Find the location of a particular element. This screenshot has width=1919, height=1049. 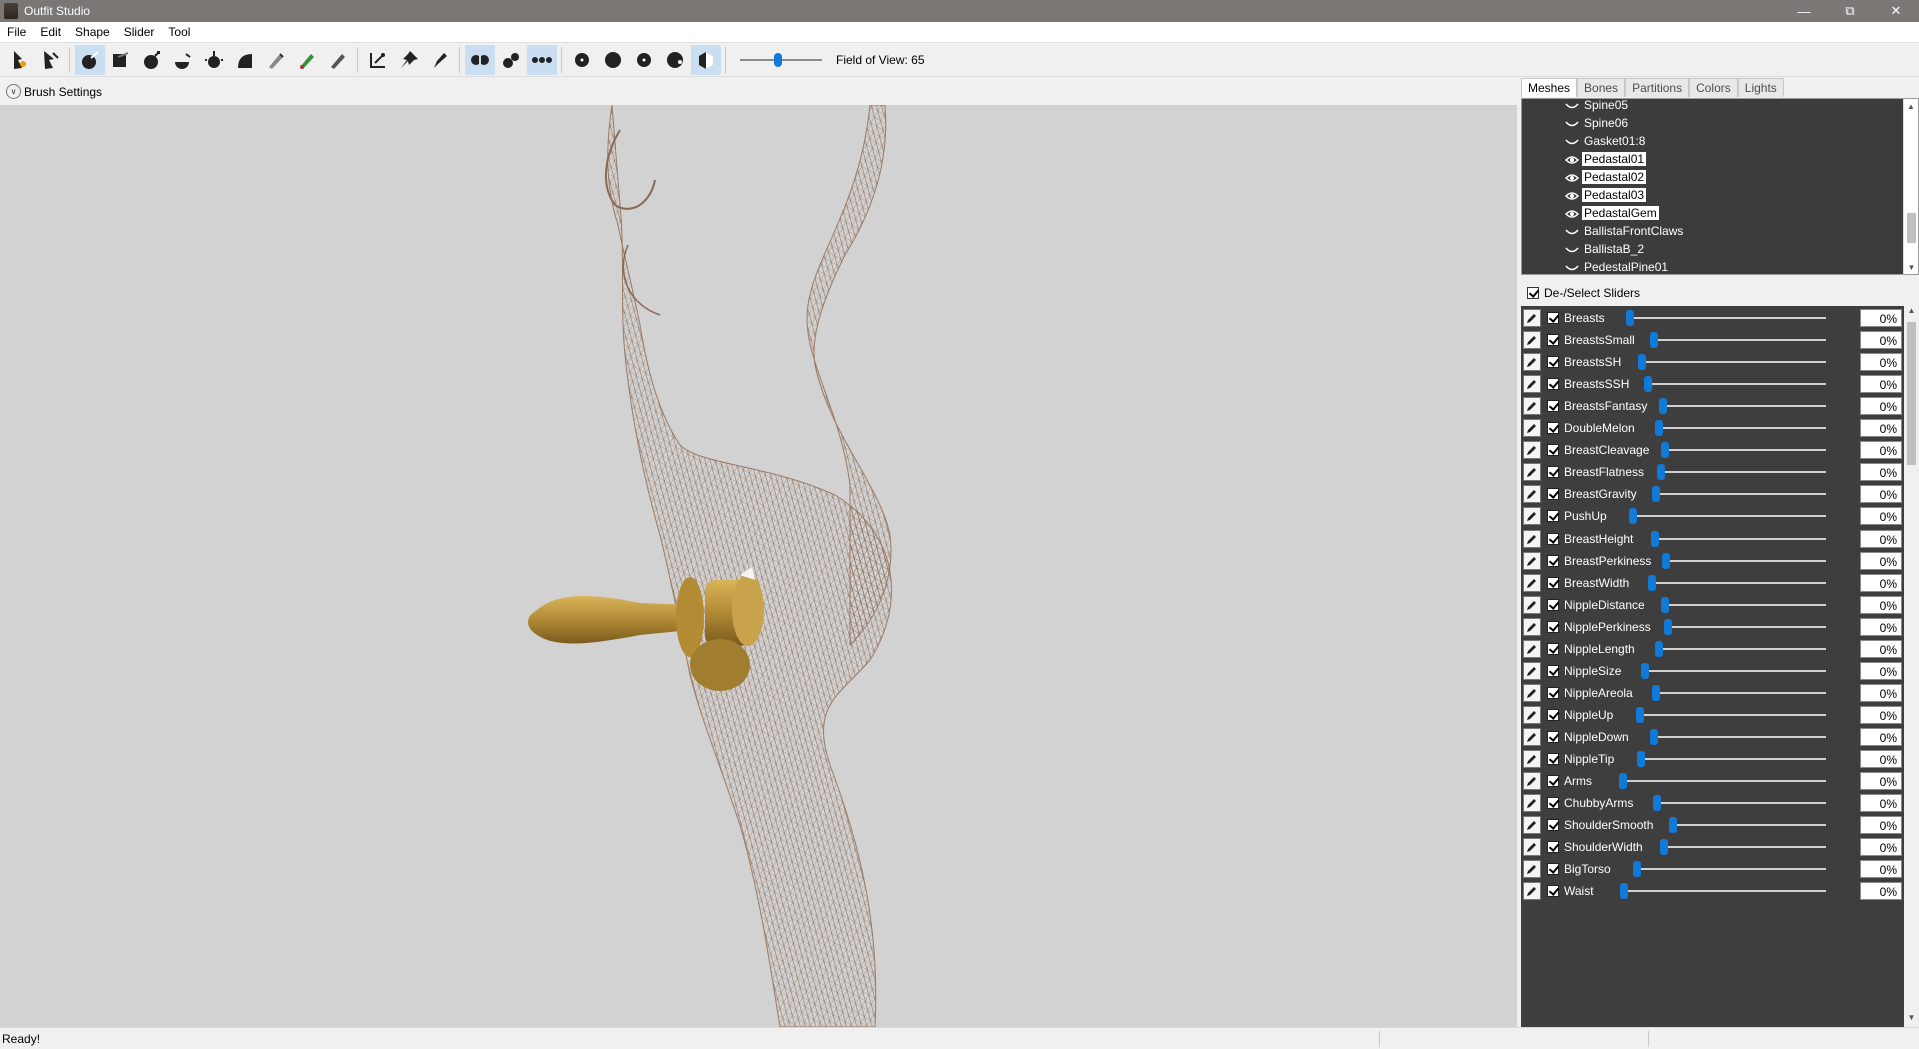

deflate-brush-button is located at coordinates (183, 60).